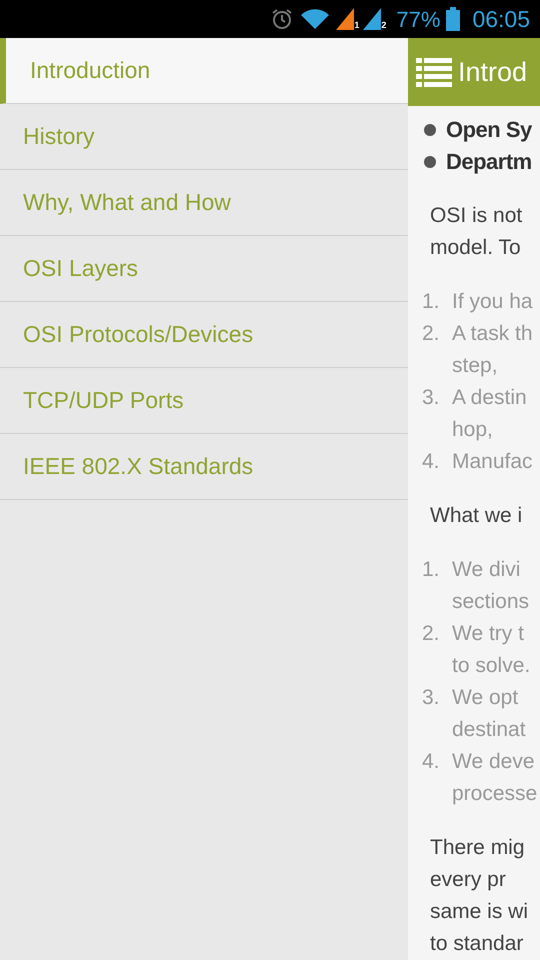 This screenshot has height=960, width=540. I want to click on list-line: We divi, so click(487, 570).